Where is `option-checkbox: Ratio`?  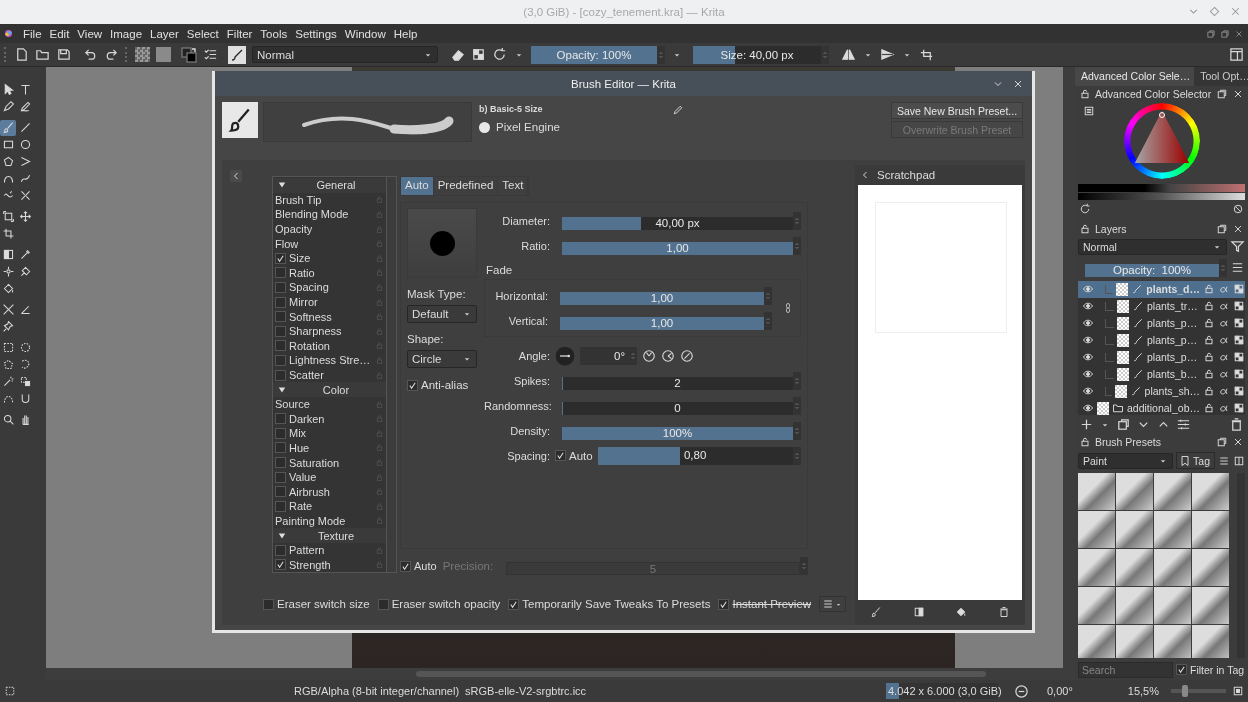
option-checkbox: Ratio is located at coordinates (325, 272).